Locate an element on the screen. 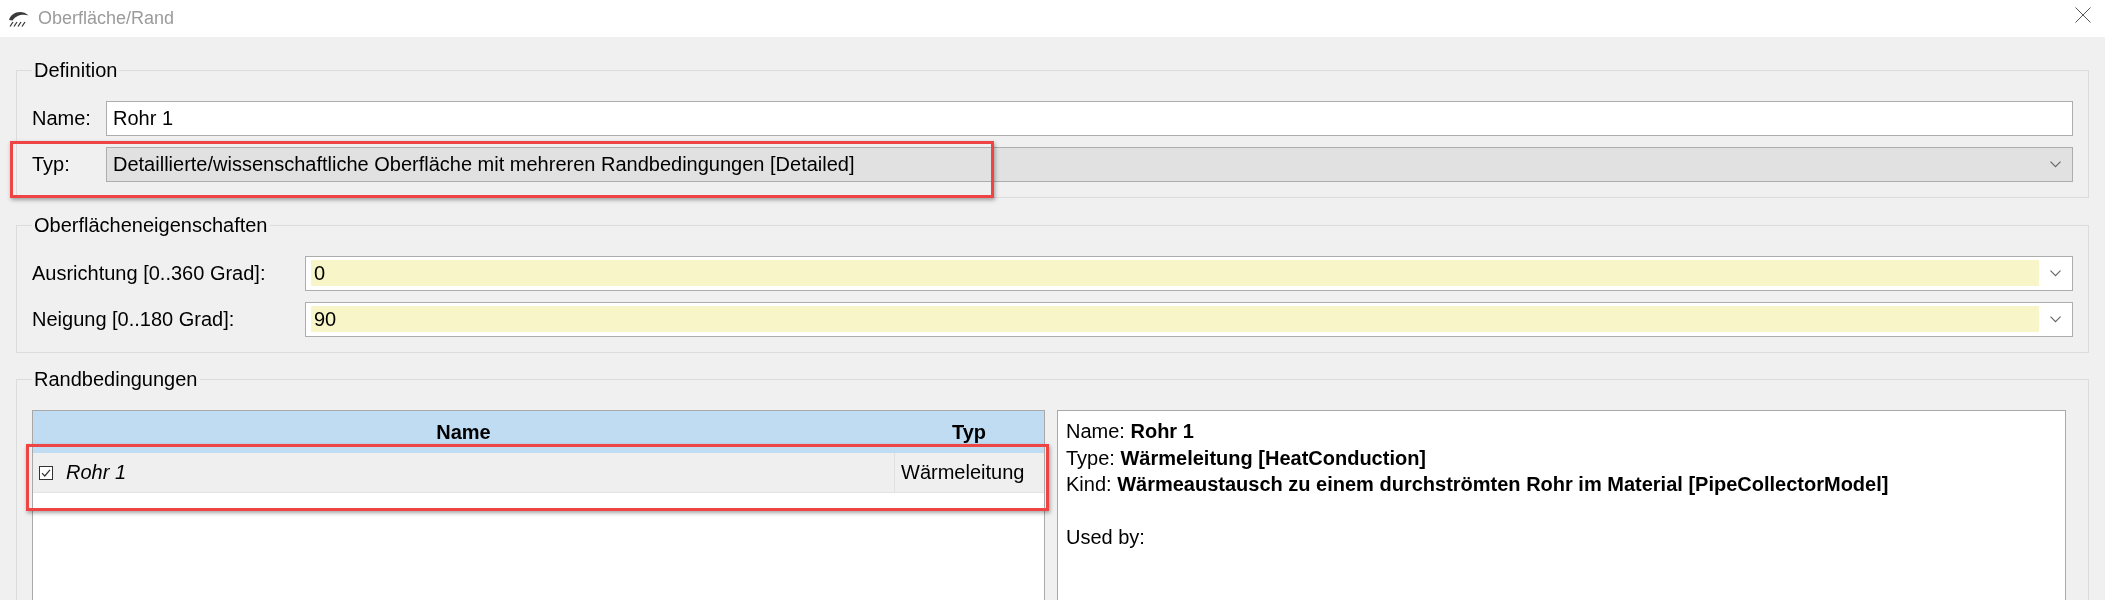  detail-line: Kind: Wärmeaustausch zu einem durchströmten Rohr im Material [PipeCollectorModel] is located at coordinates (1477, 484).